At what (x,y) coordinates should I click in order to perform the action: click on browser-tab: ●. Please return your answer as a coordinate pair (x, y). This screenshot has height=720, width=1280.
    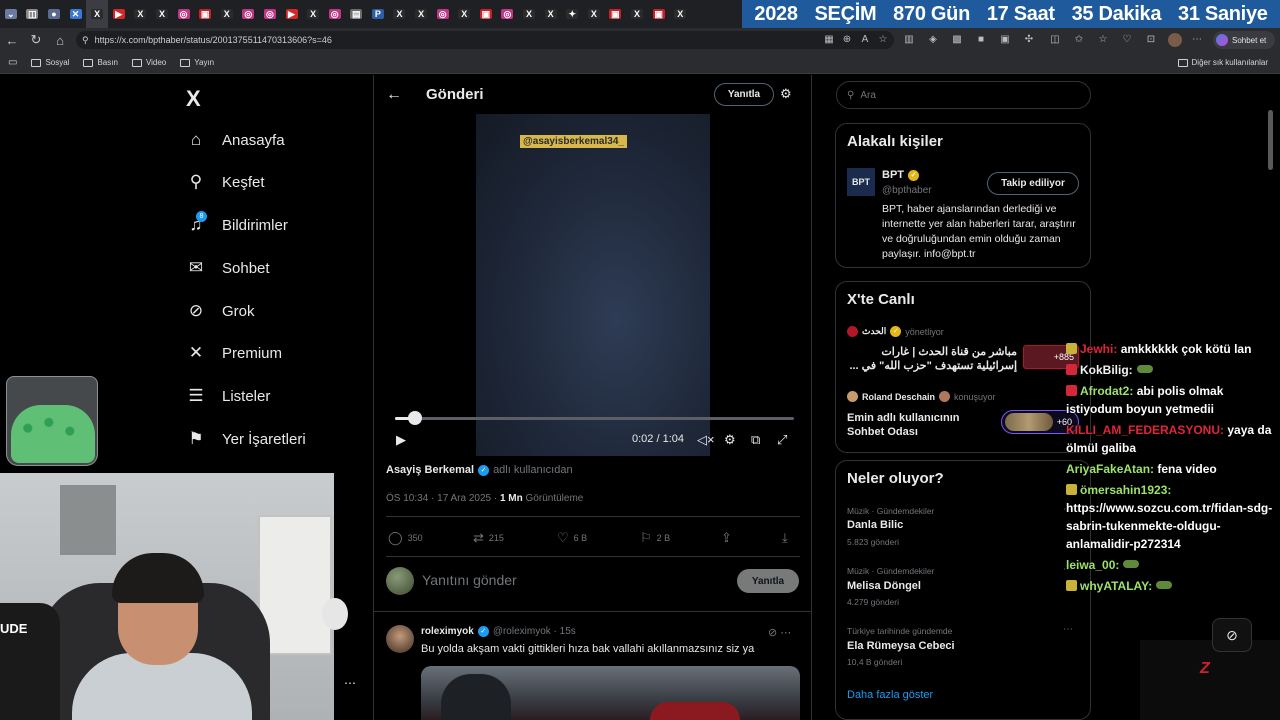
    Looking at the image, I should click on (54, 14).